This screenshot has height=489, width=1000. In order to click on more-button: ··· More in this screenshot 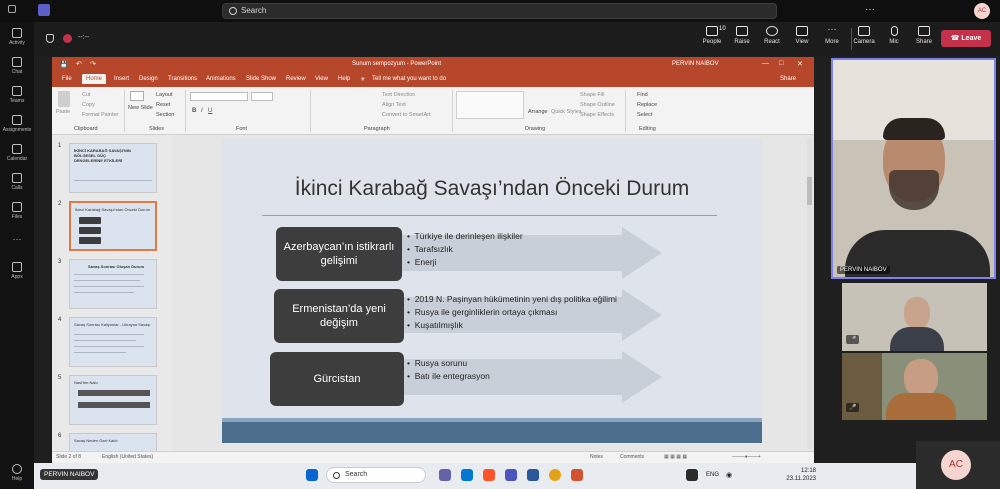, I will do `click(832, 35)`.